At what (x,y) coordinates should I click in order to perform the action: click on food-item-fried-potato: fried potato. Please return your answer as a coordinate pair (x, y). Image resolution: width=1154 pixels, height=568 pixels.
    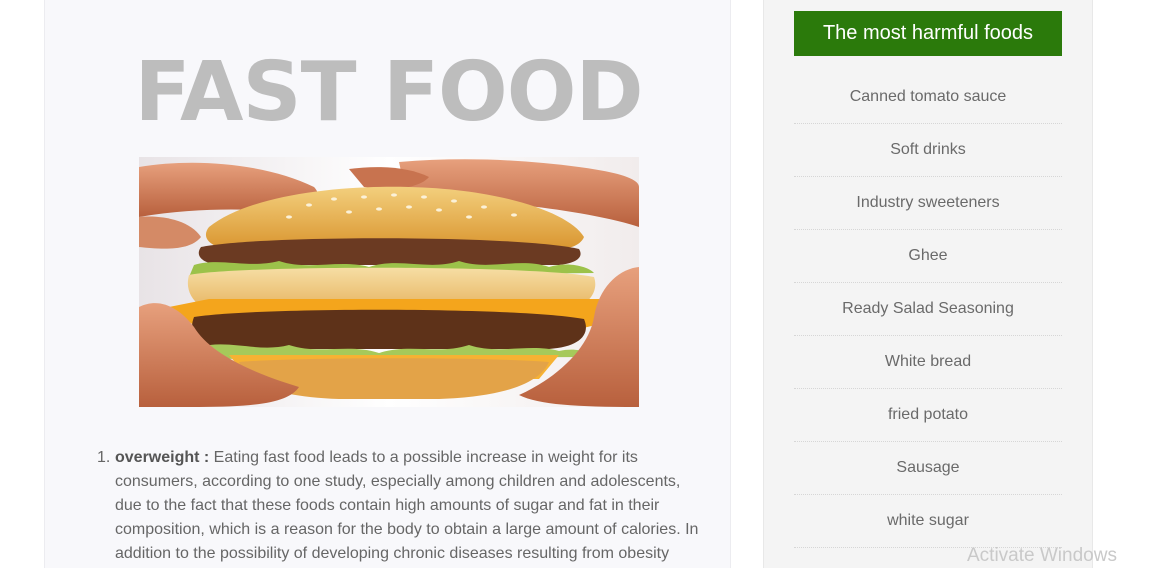
    Looking at the image, I should click on (928, 415).